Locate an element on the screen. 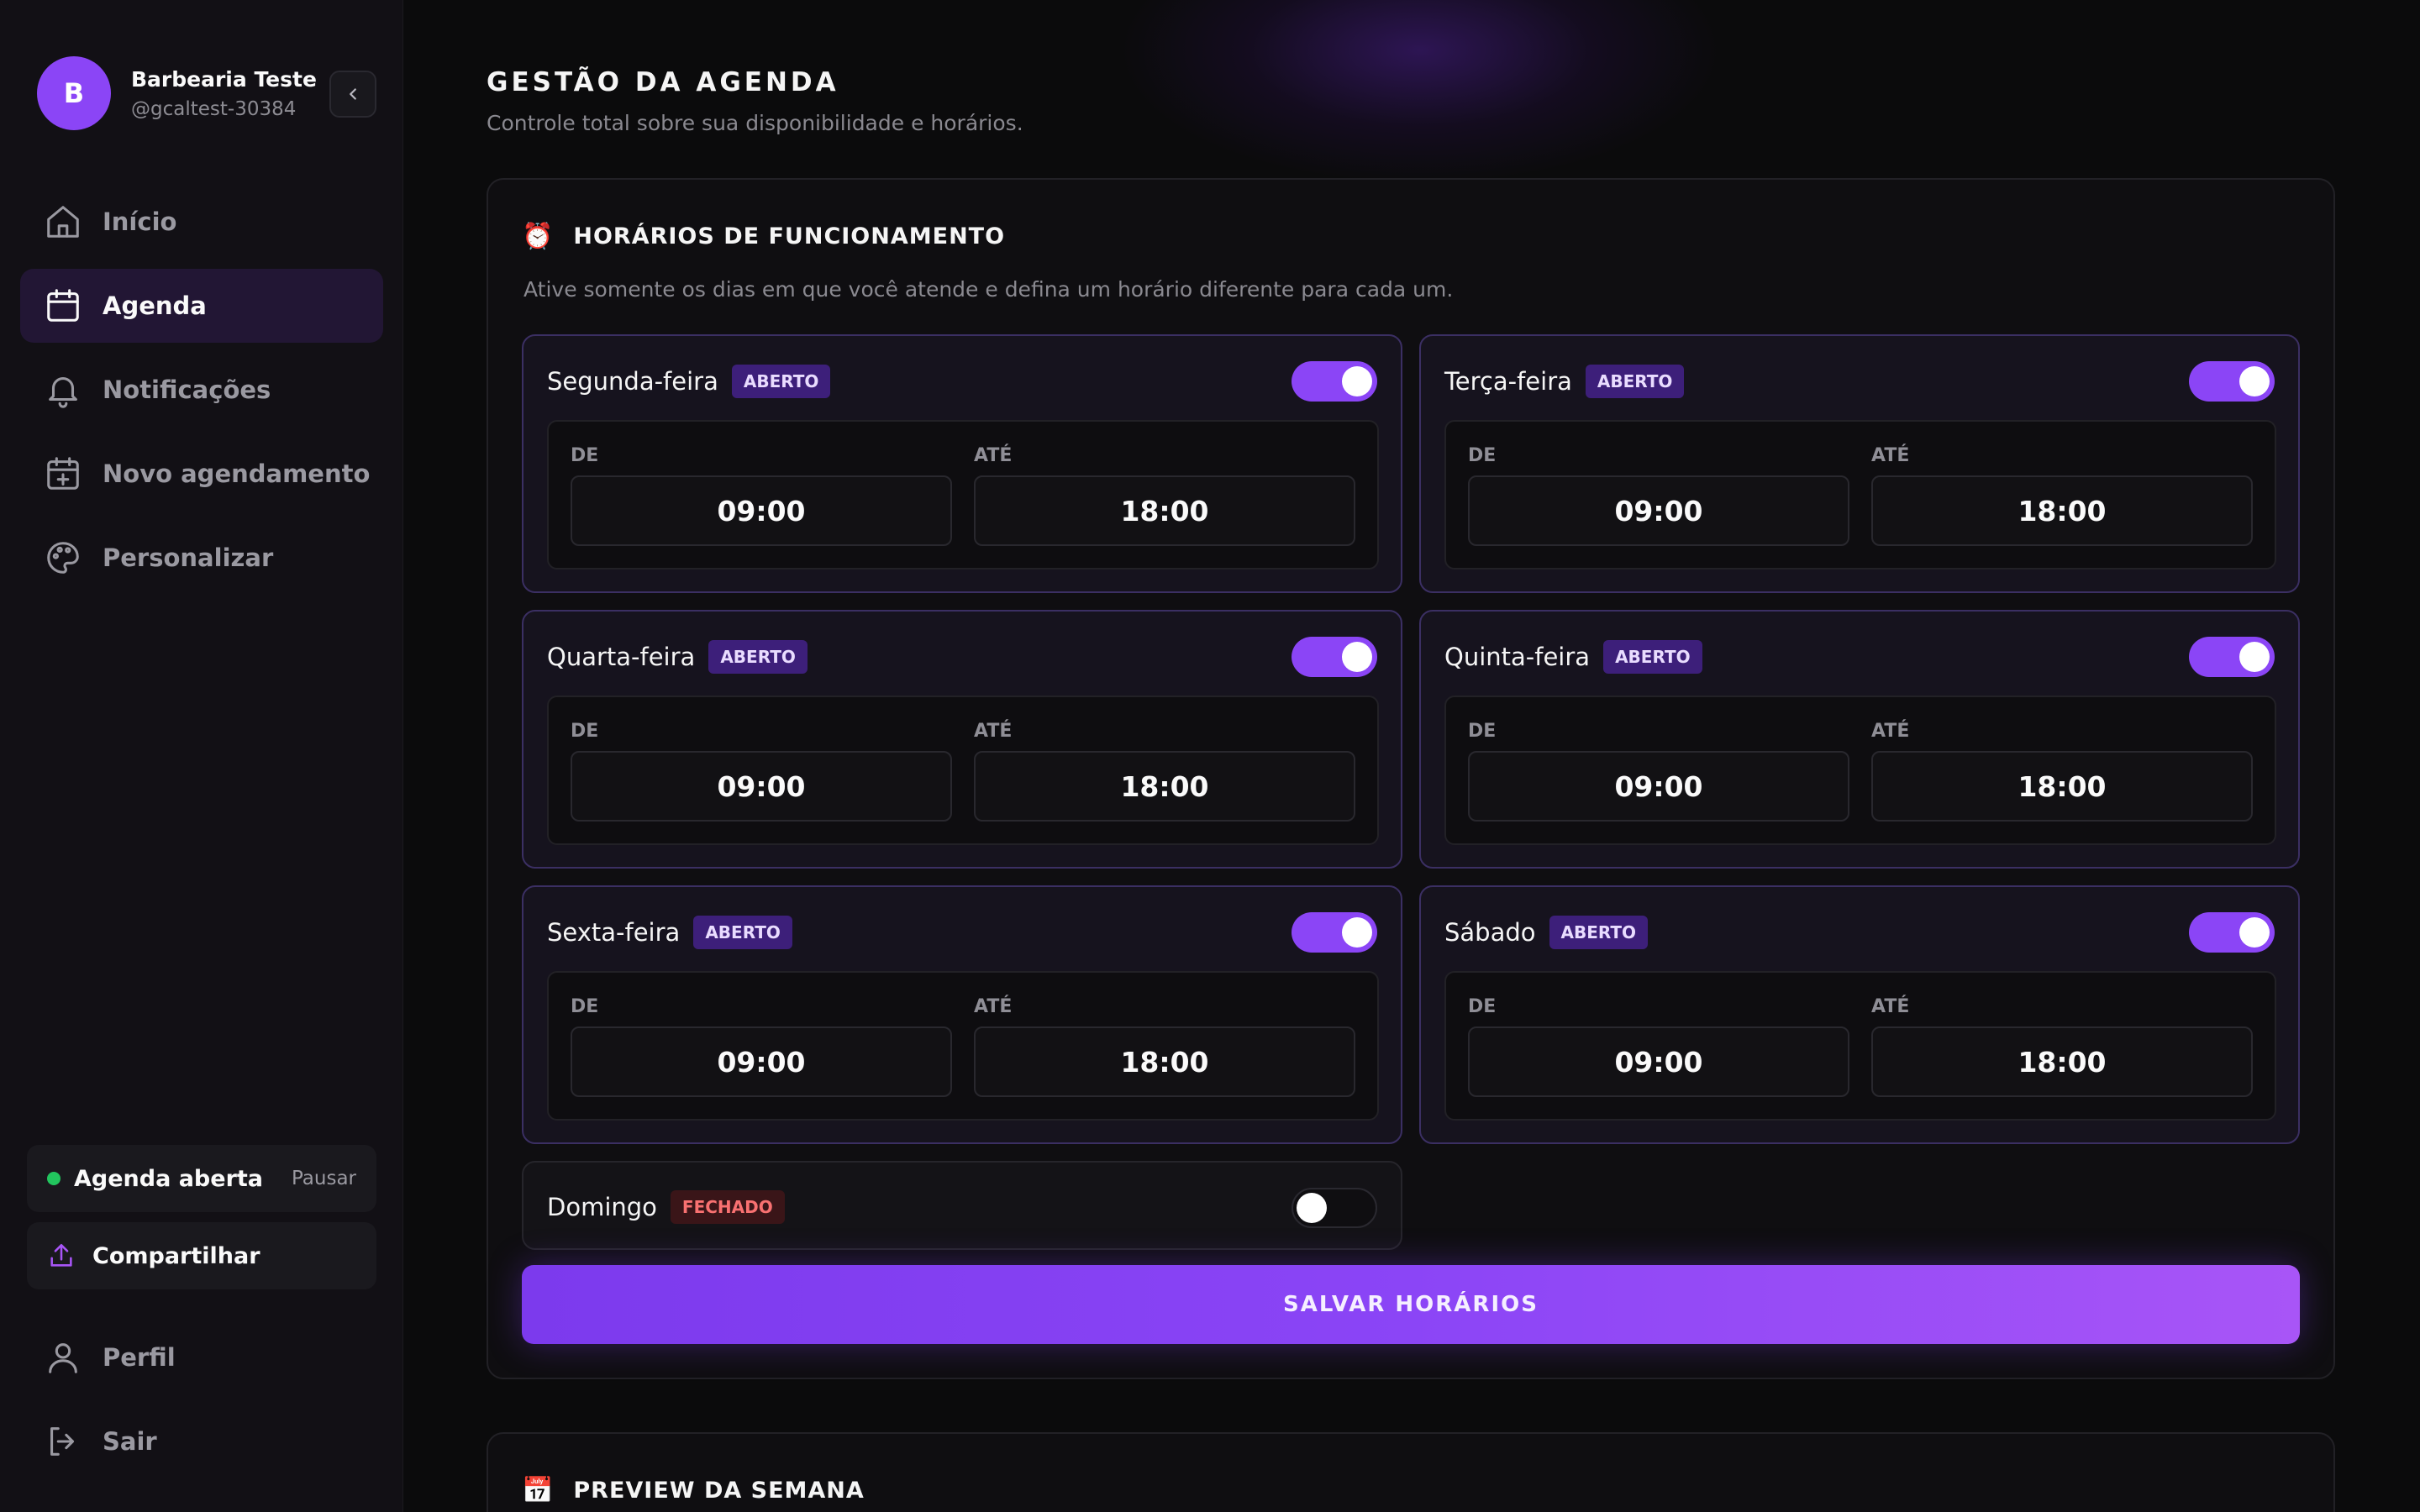  chevron-left-icon is located at coordinates (353, 94).